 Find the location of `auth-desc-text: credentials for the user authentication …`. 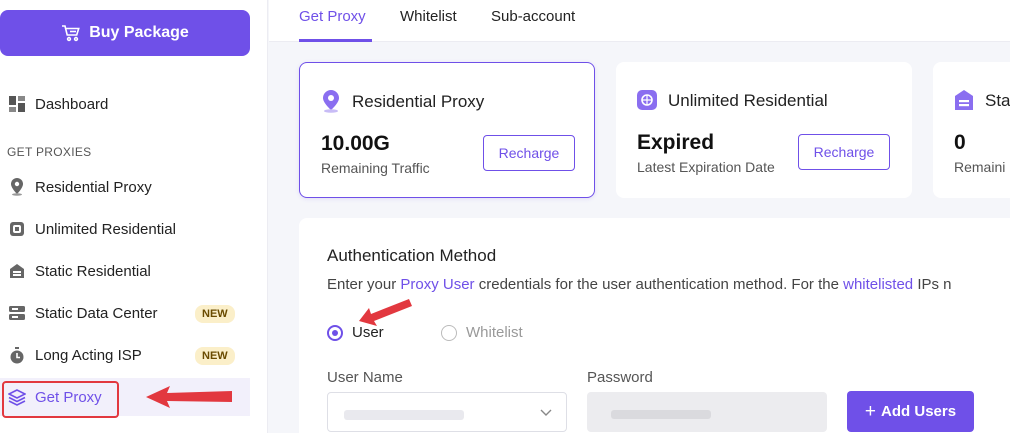

auth-desc-text: credentials for the user authentication … is located at coordinates (659, 284).